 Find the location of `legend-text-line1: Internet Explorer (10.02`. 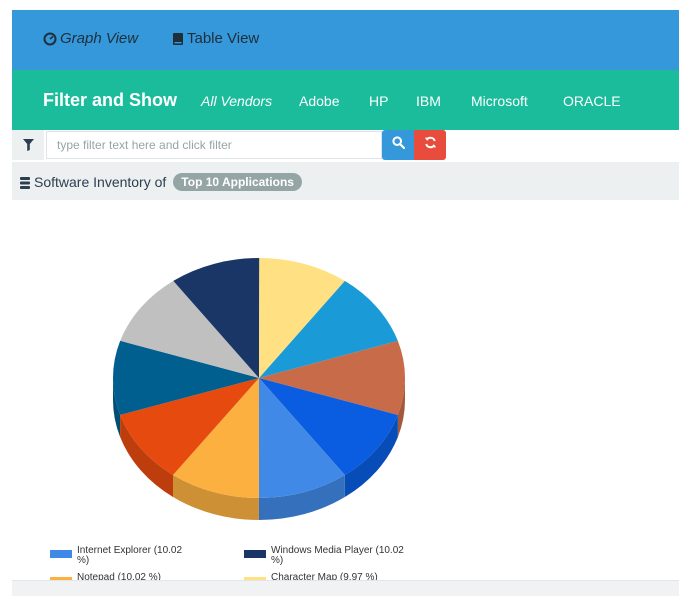

legend-text-line1: Internet Explorer (10.02 is located at coordinates (130, 550).